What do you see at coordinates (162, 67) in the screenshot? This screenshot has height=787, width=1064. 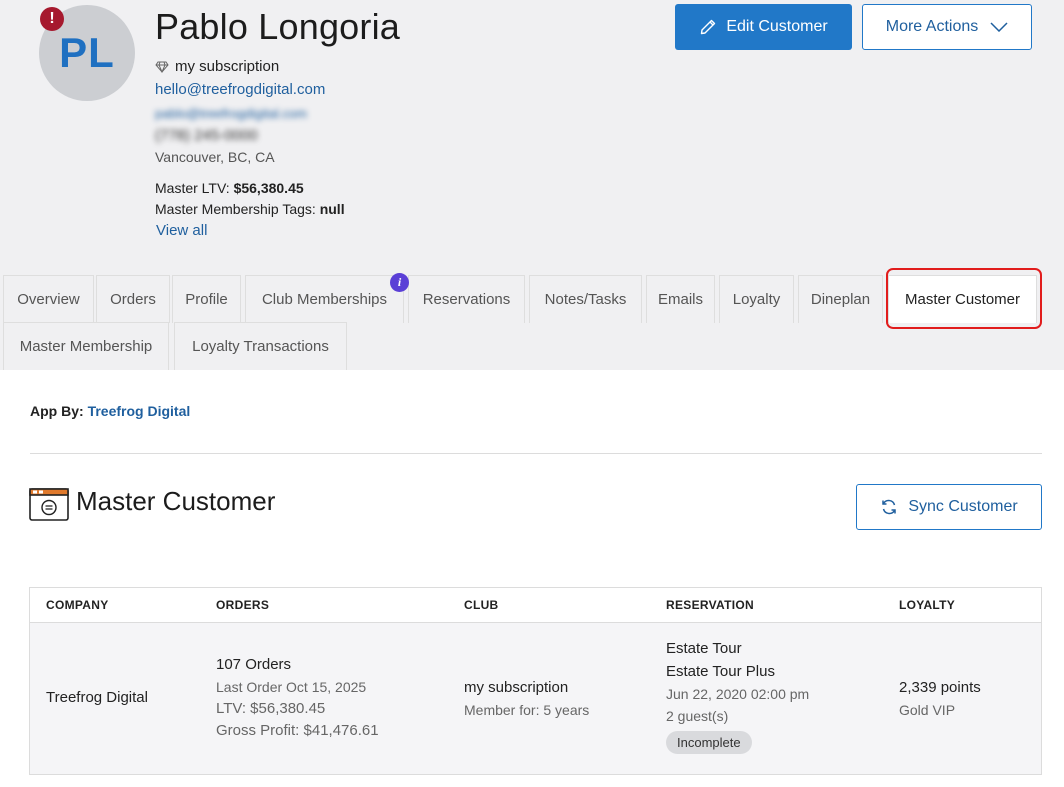 I see `diamond-icon` at bounding box center [162, 67].